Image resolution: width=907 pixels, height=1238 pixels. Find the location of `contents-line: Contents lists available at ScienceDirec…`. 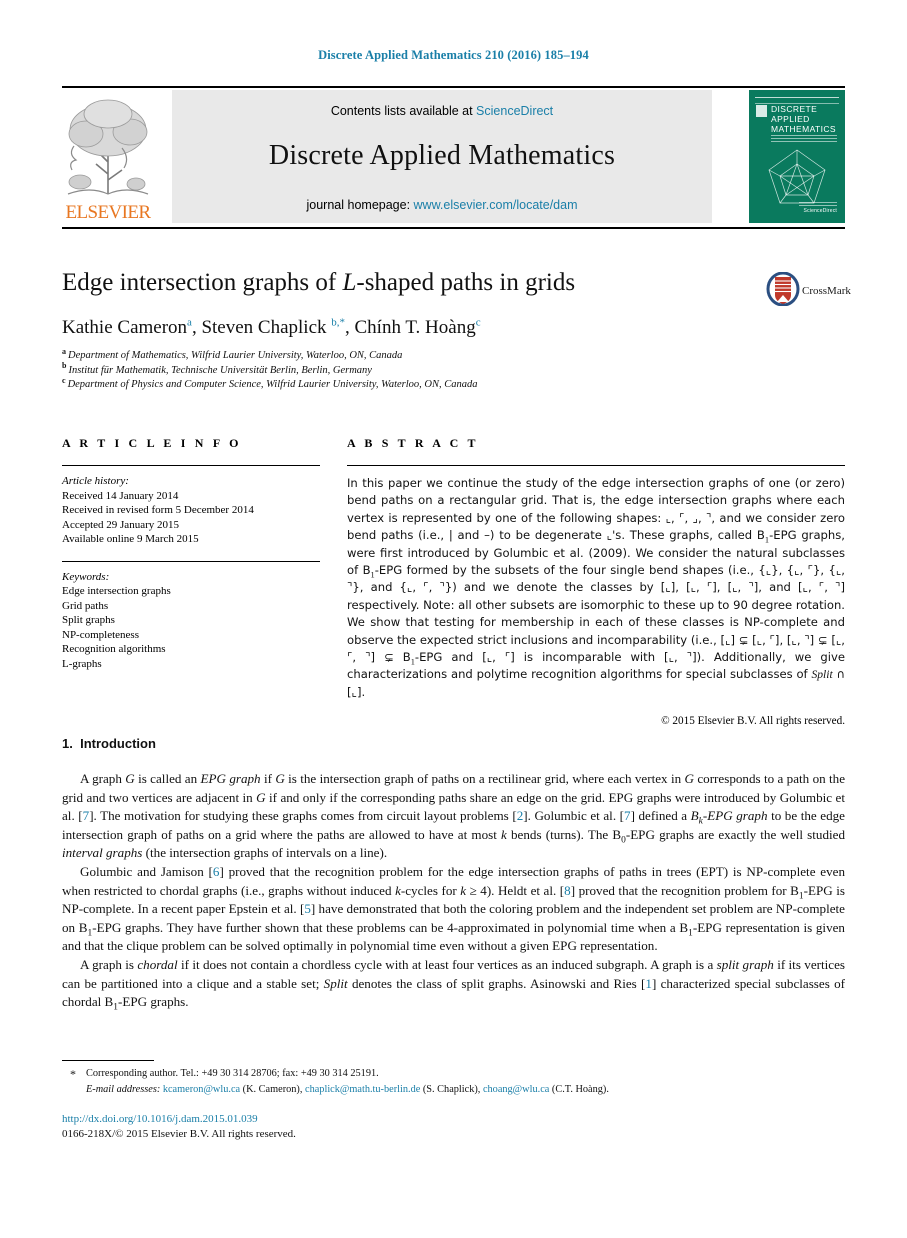

contents-line: Contents lists available at ScienceDirec… is located at coordinates (442, 111).